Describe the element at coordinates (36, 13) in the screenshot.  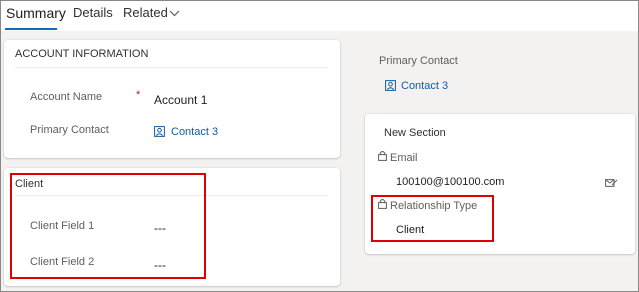
I see `tab-summary: Summary` at that location.